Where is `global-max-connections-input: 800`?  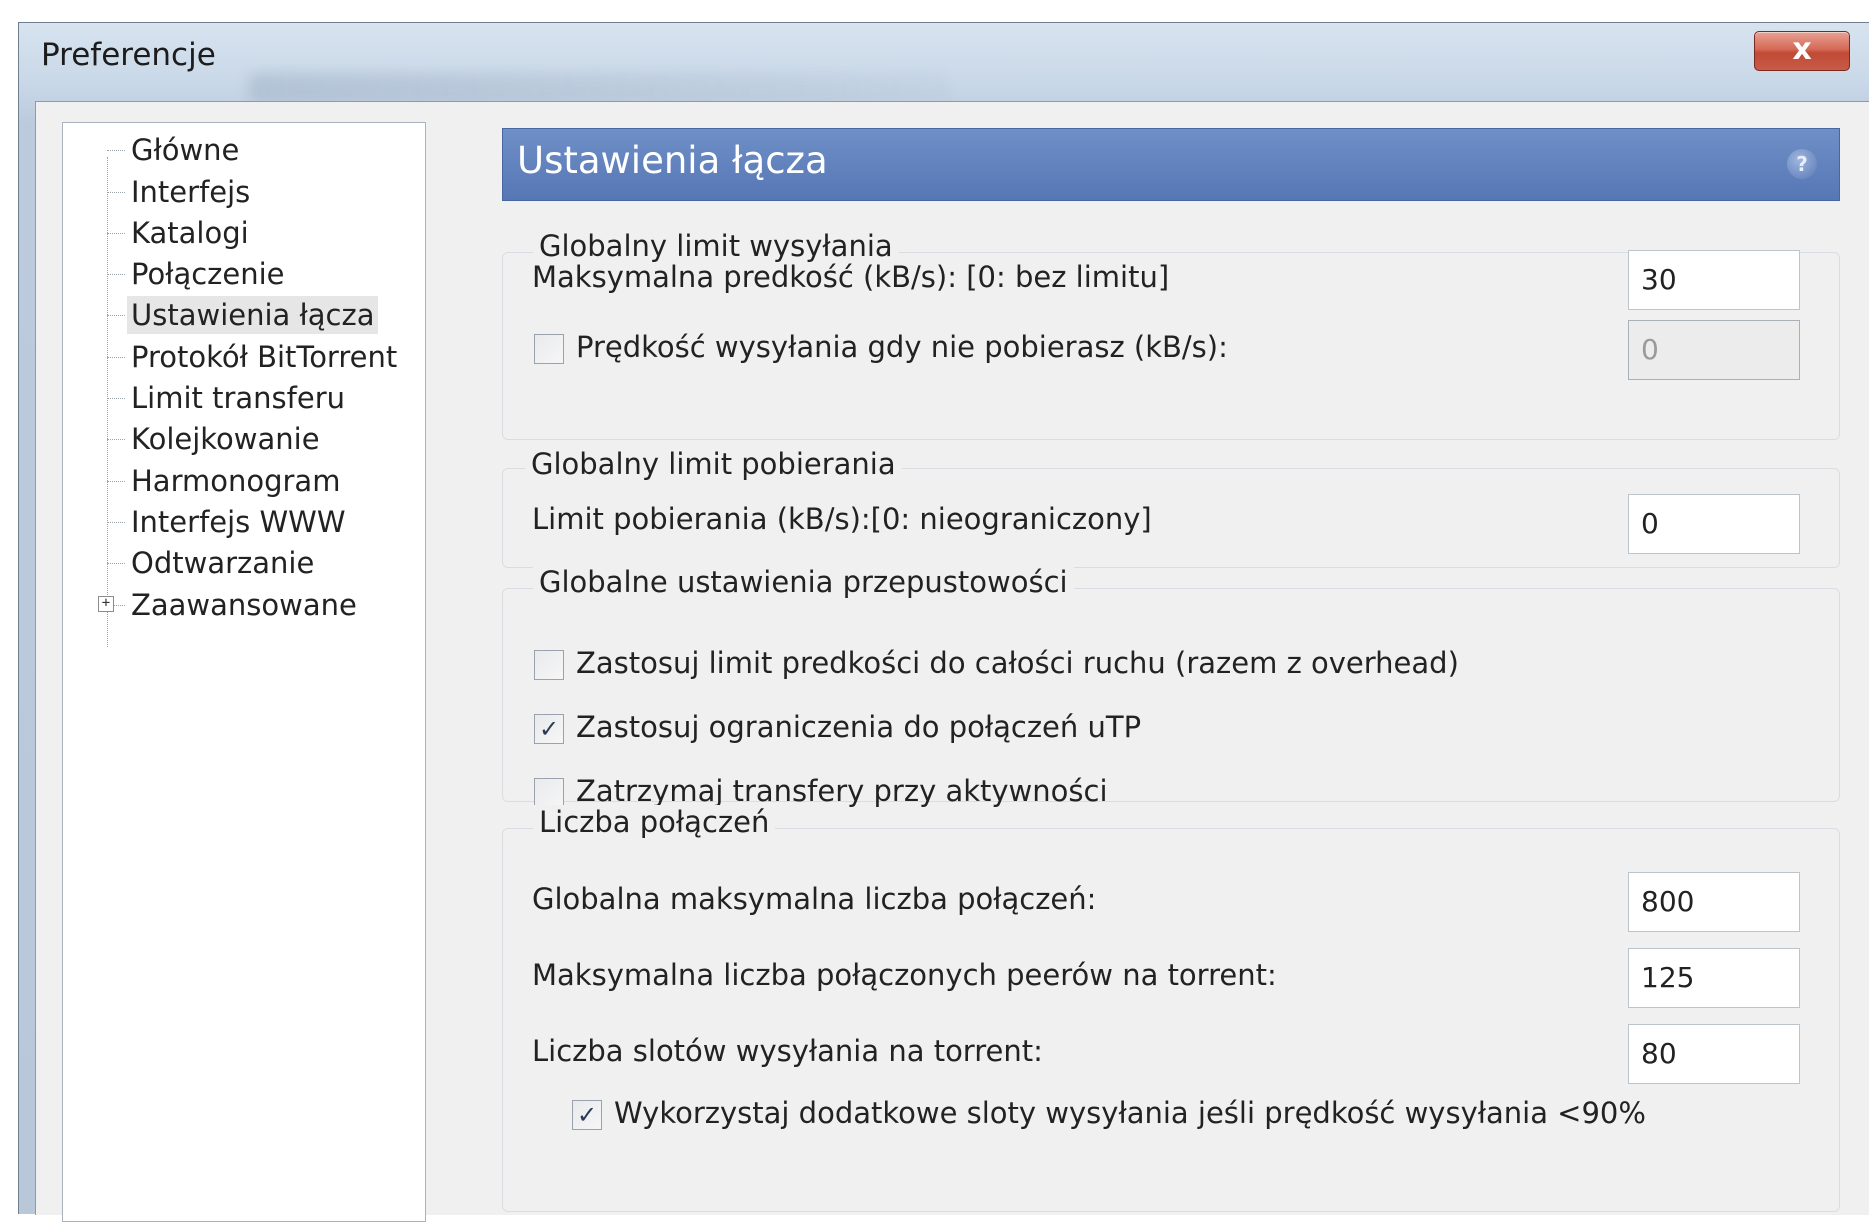 global-max-connections-input: 800 is located at coordinates (1714, 902).